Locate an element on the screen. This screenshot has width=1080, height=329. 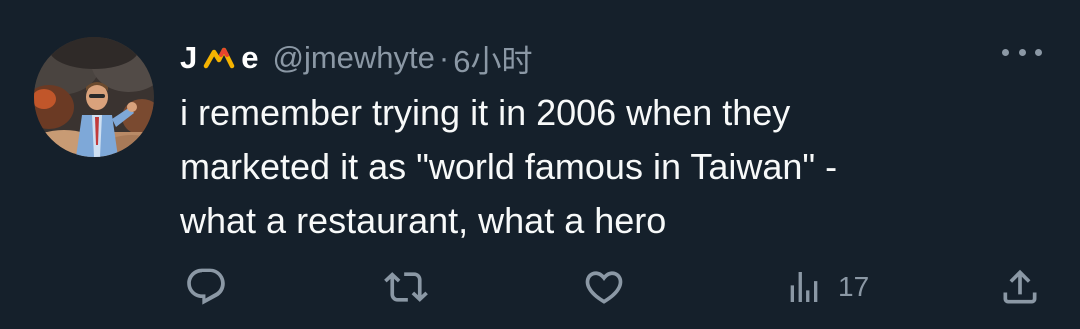
reply-button is located at coordinates (206, 287).